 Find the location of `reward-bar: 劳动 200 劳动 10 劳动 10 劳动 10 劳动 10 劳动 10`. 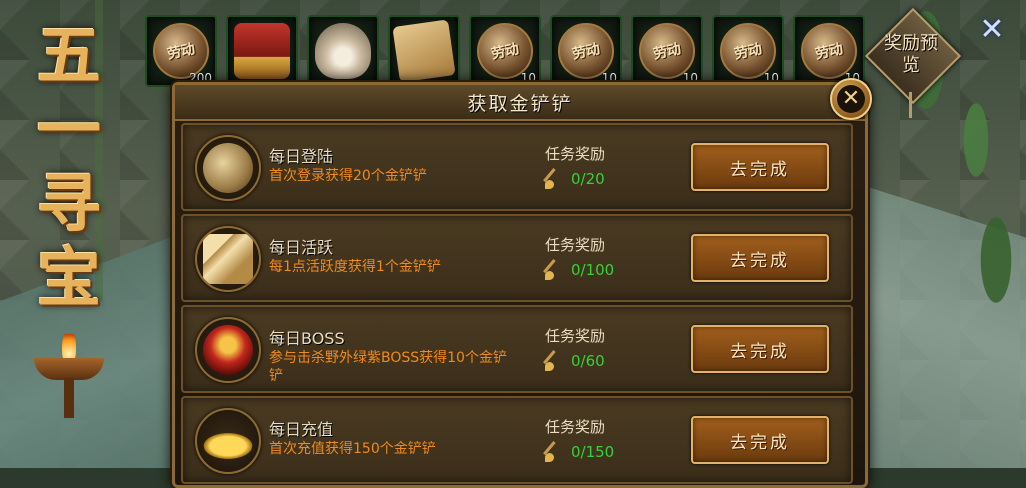

reward-bar: 劳动 200 劳动 10 劳动 10 劳动 10 劳动 10 劳动 10 is located at coordinates (505, 51).